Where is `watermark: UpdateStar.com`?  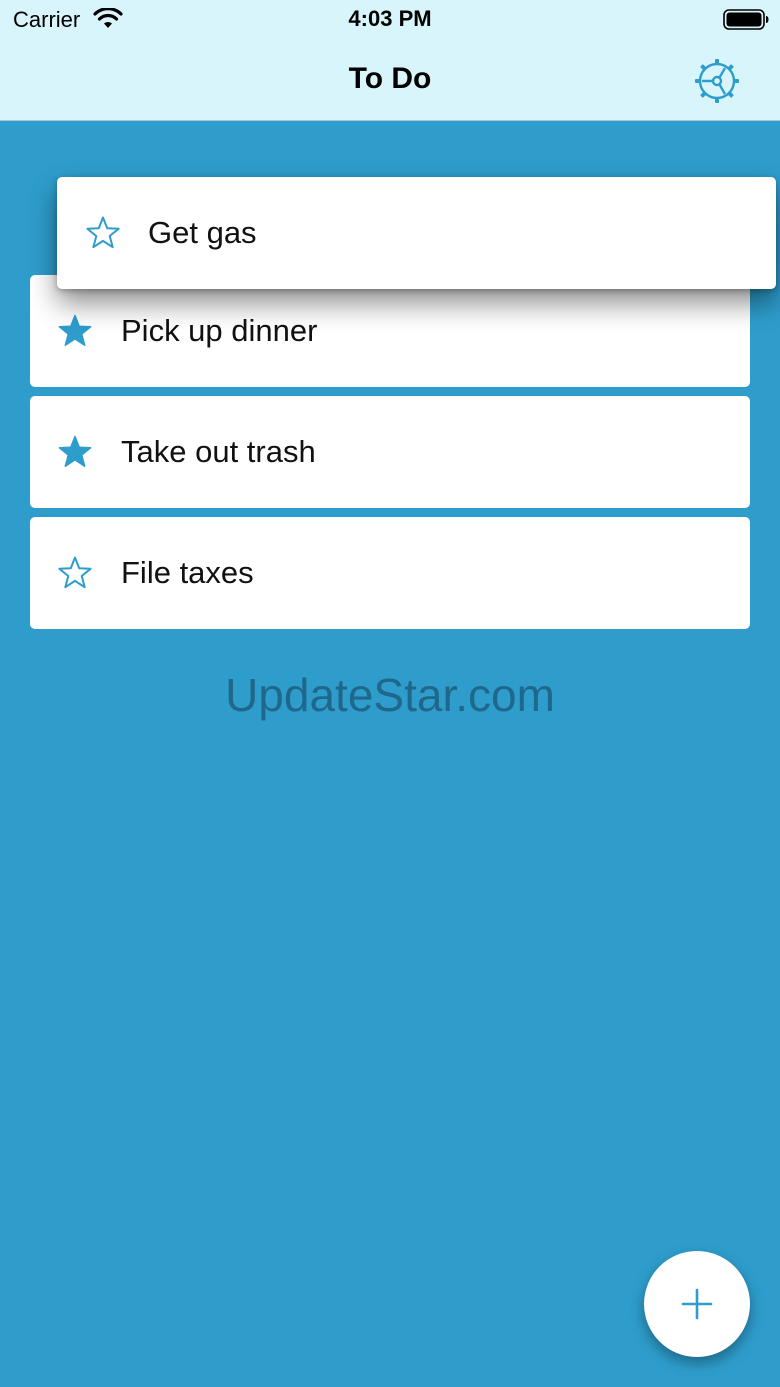
watermark: UpdateStar.com is located at coordinates (390, 695).